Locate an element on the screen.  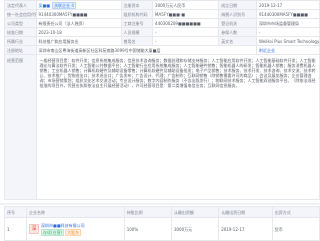
company-type-value: 有限责任公司（法人独资） is located at coordinates (78, 23).